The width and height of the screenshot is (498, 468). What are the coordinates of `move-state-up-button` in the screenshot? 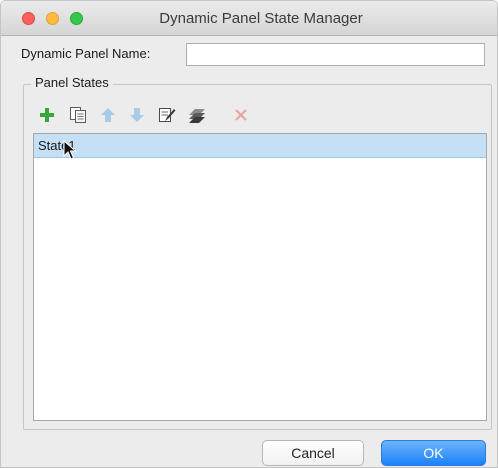 It's located at (108, 115).